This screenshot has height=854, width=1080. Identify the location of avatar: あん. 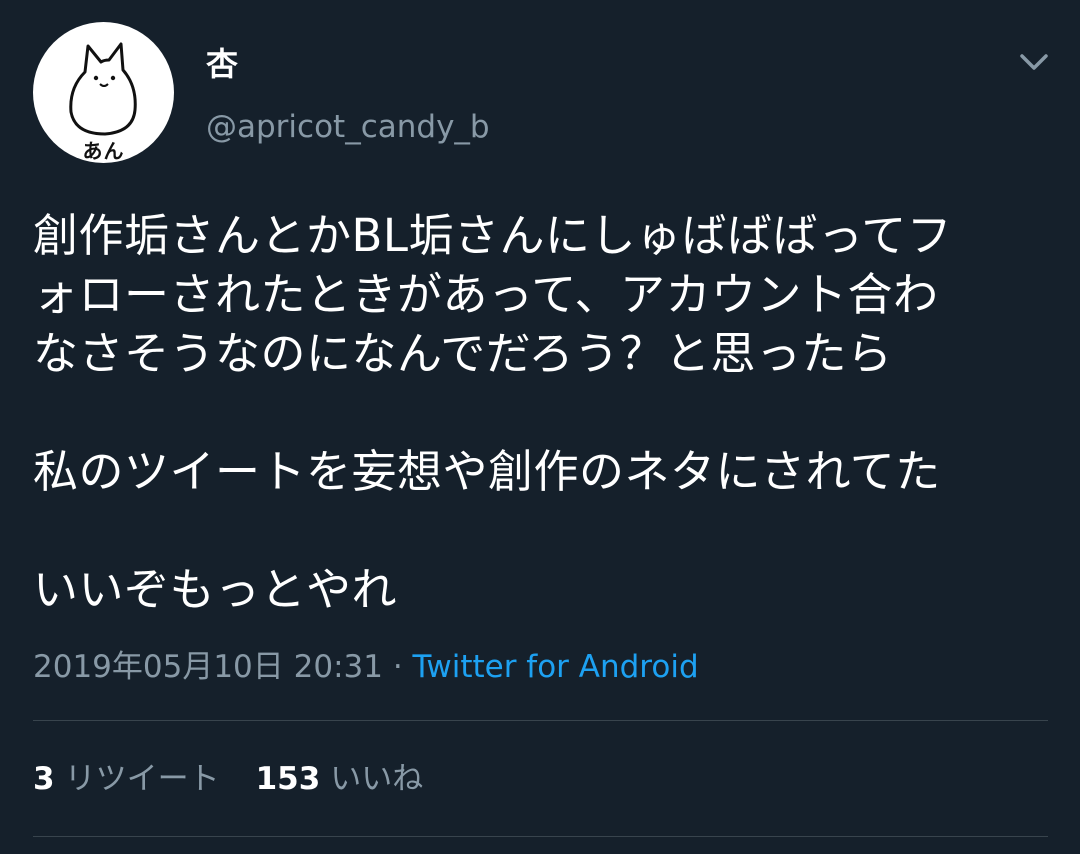
(103, 92).